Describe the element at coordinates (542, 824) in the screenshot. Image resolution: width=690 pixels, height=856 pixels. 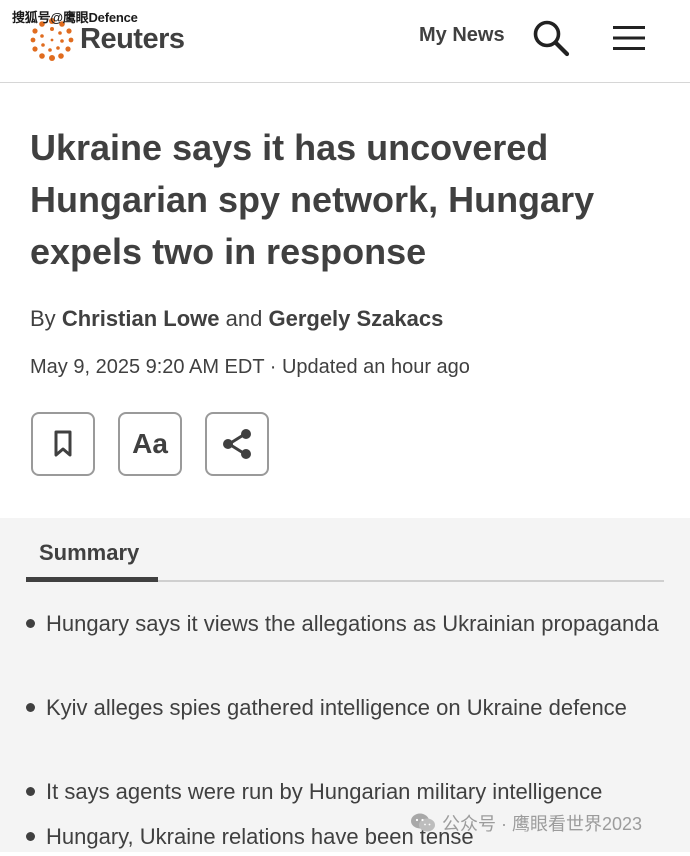
I see `watermark-text: 公众号 · 鹰眼看世界2023` at that location.